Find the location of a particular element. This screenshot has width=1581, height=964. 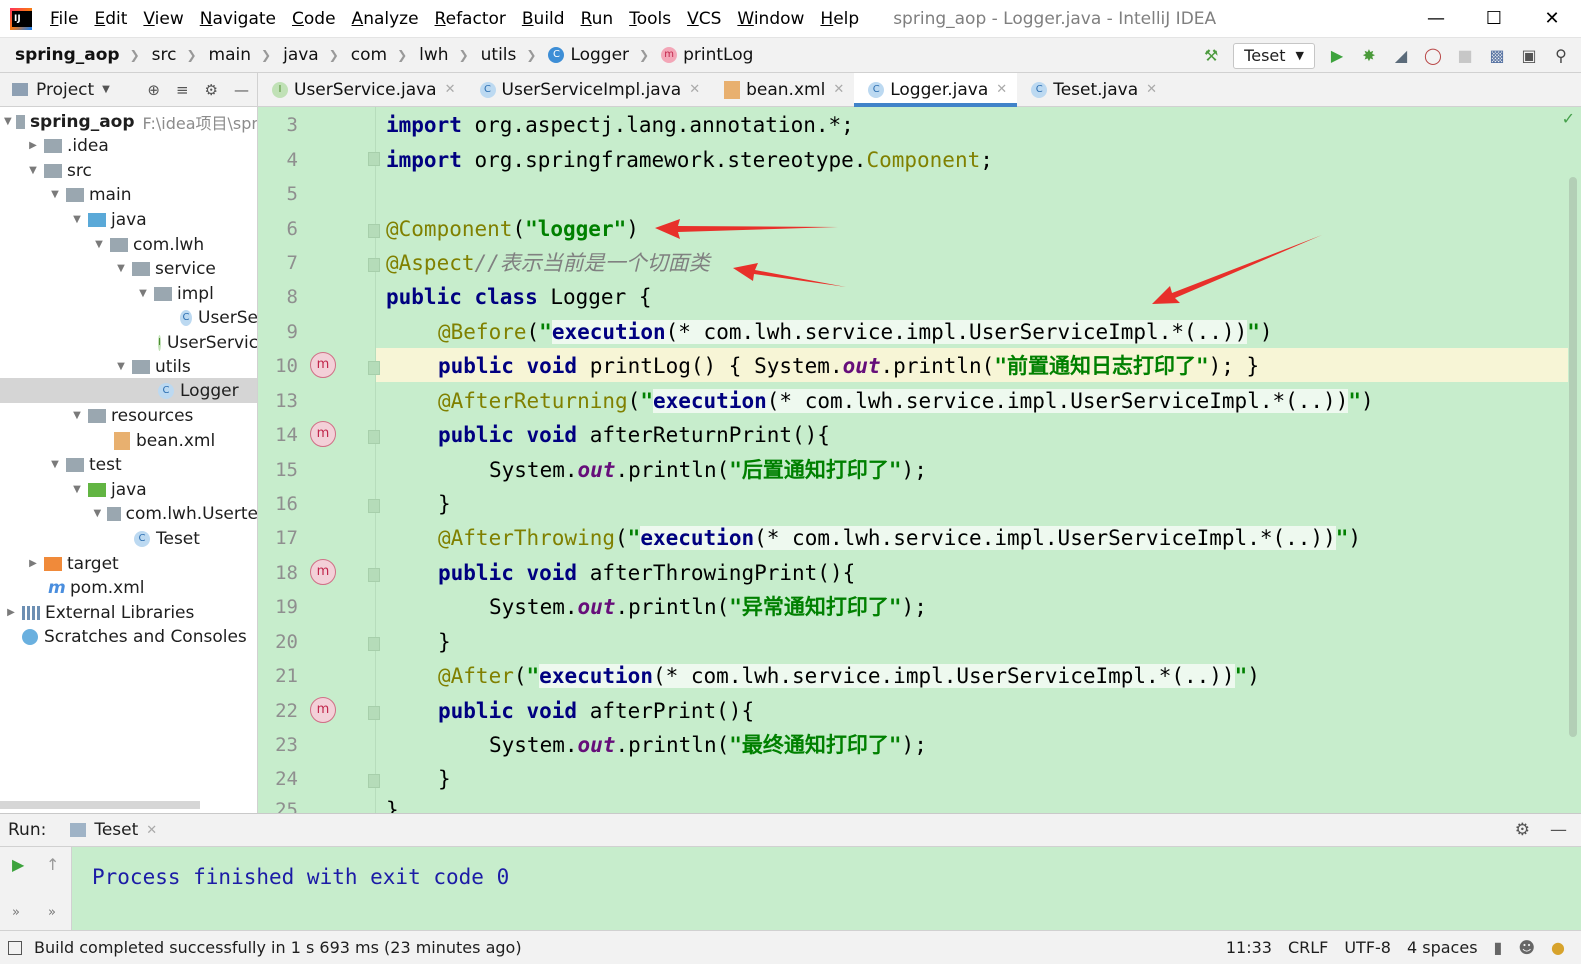

breadcrumb-src: src ❯ is located at coordinates (168, 55).